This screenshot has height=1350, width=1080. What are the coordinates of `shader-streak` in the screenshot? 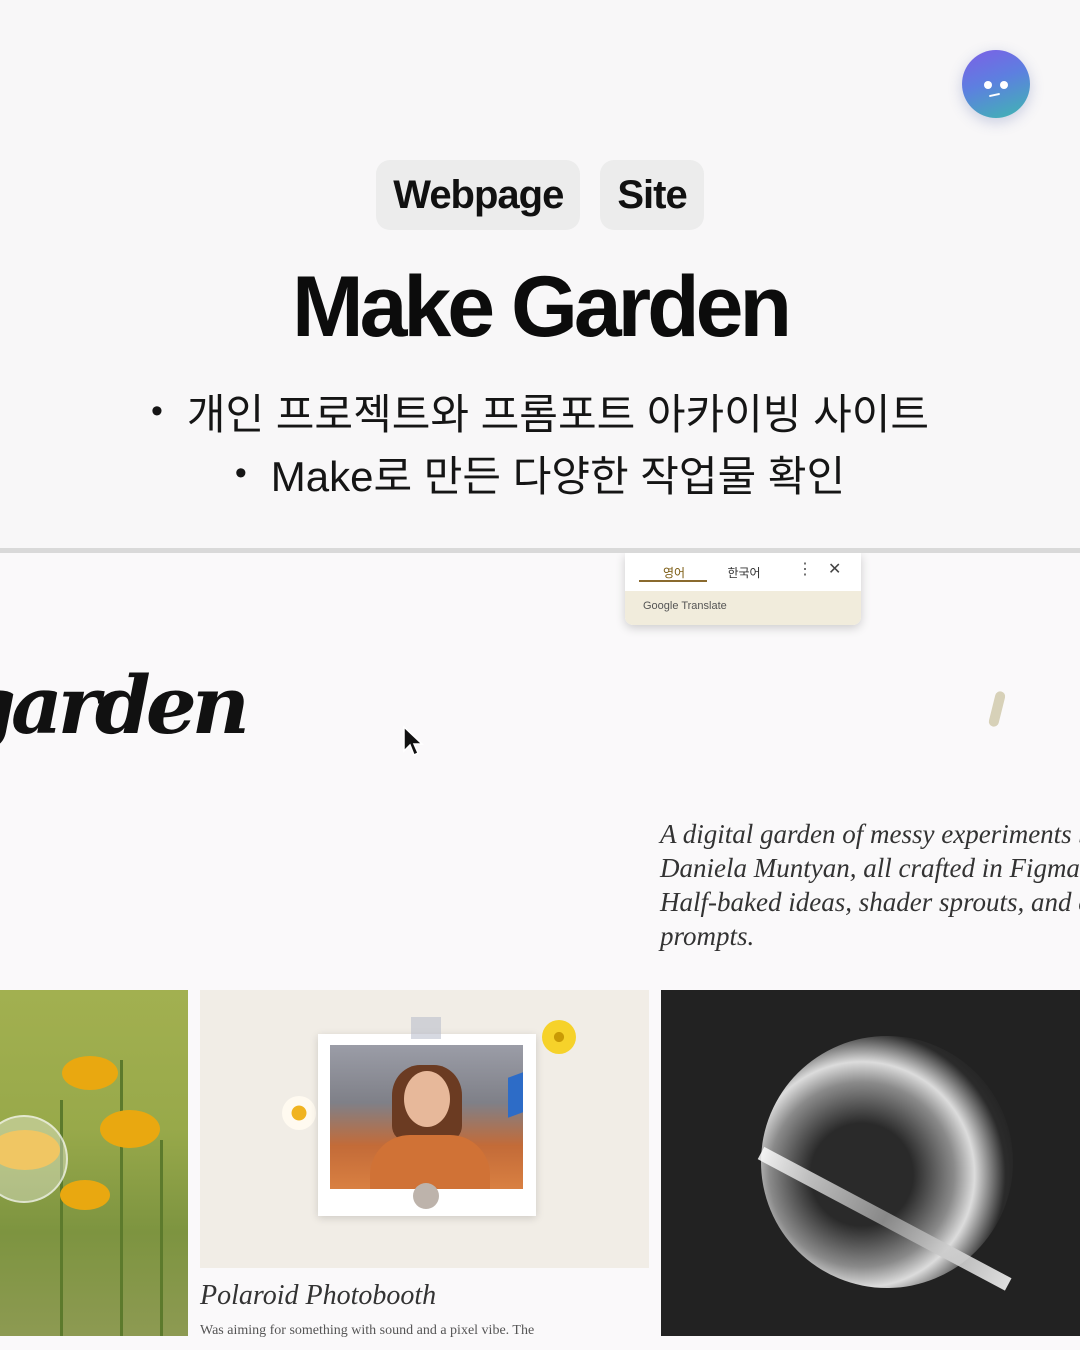 It's located at (884, 1218).